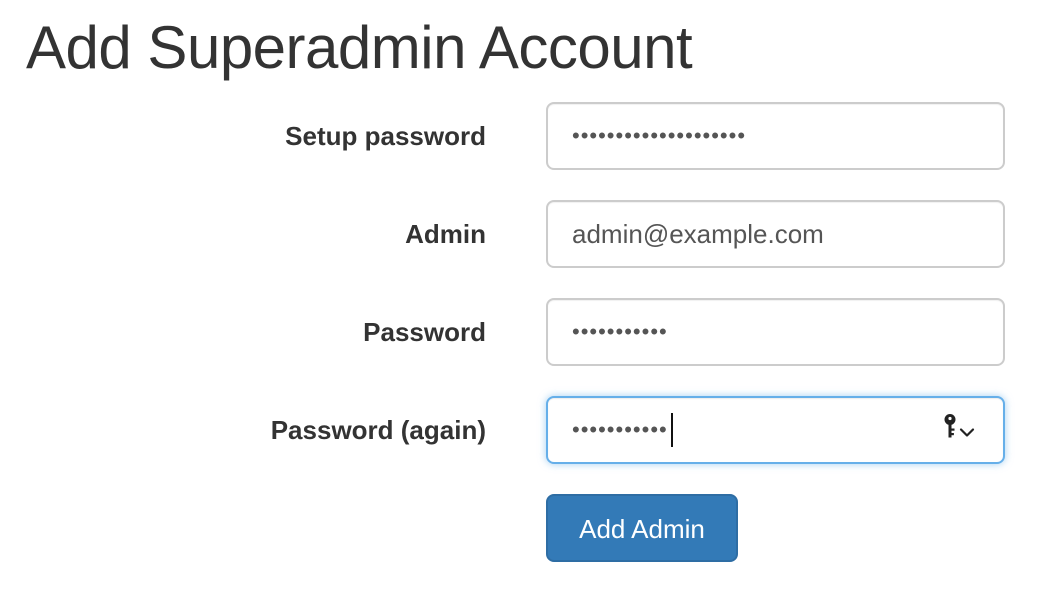 The height and width of the screenshot is (592, 1058). Describe the element at coordinates (445, 234) in the screenshot. I see `admin-label: Admin` at that location.